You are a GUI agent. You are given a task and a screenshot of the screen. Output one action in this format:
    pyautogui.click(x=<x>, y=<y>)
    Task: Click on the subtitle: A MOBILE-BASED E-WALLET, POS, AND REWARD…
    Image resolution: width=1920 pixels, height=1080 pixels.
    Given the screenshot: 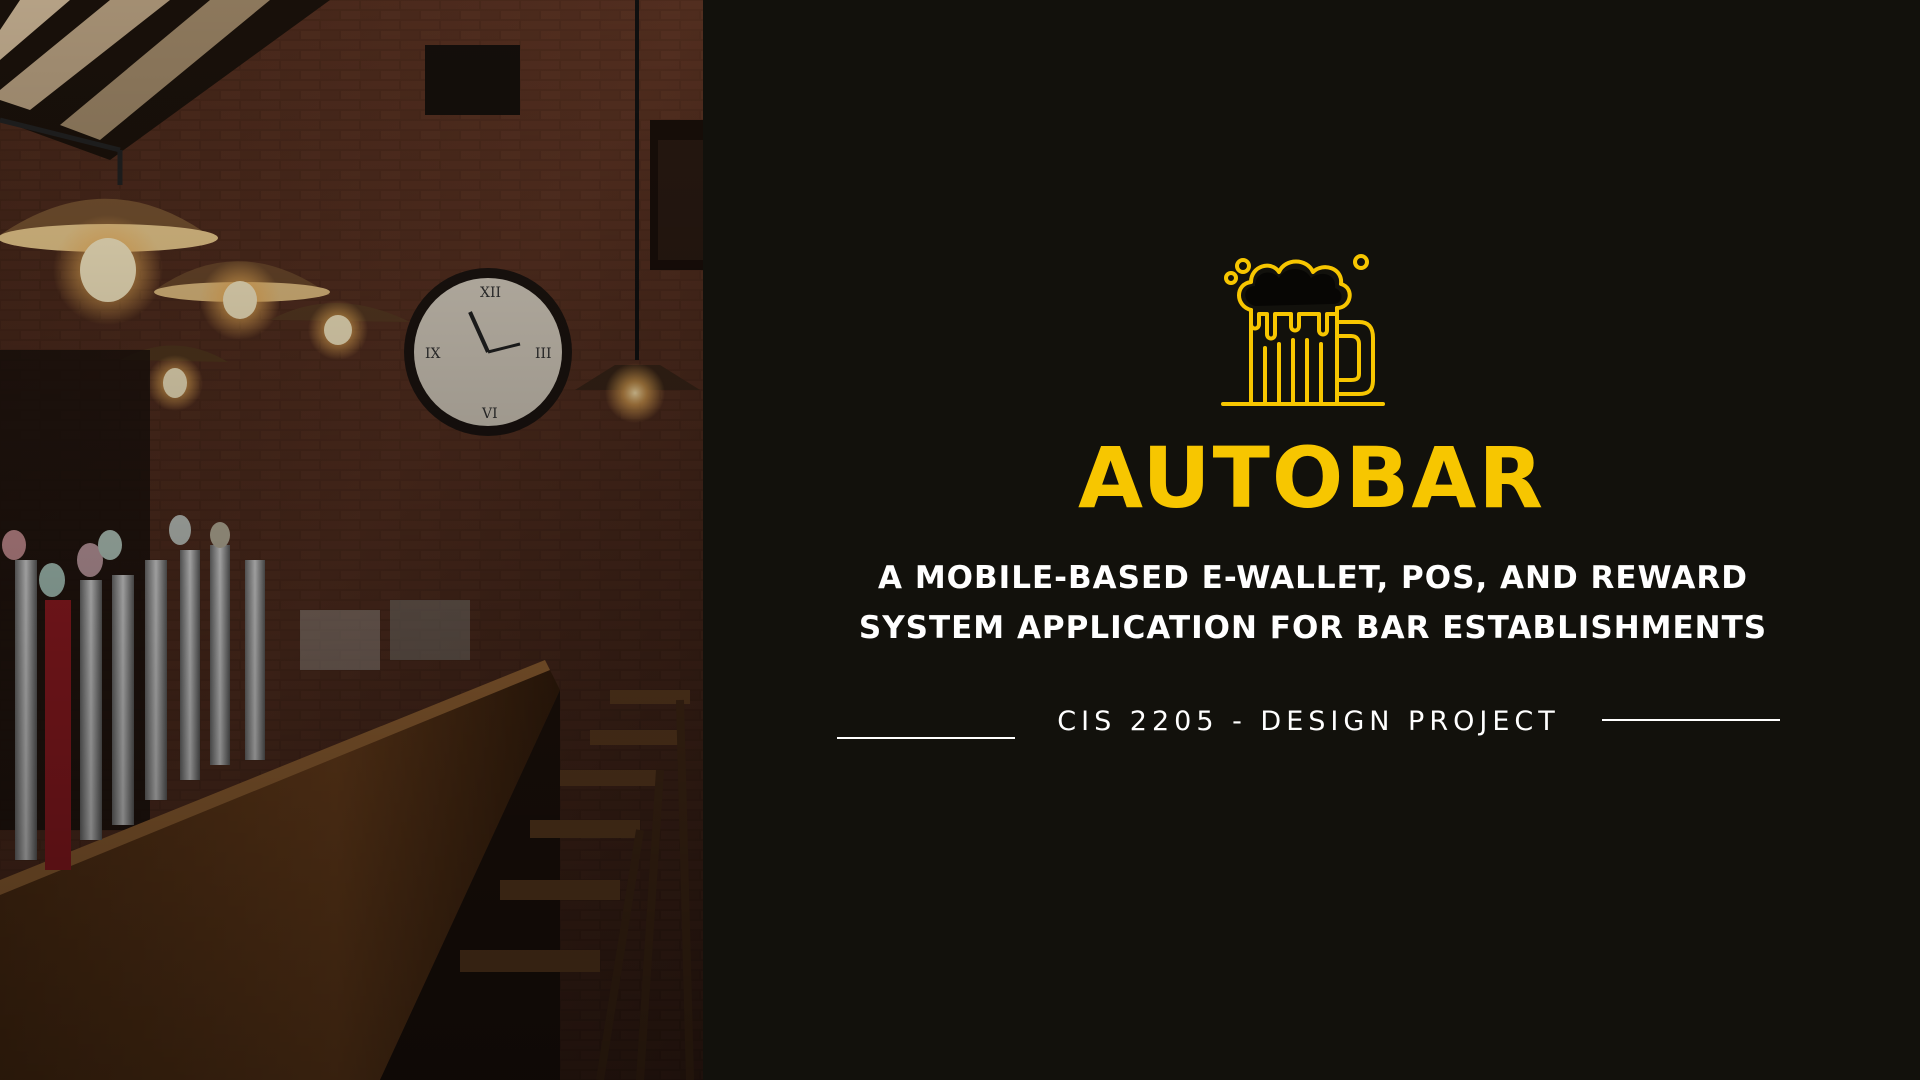 What is the action you would take?
    pyautogui.click(x=1313, y=603)
    